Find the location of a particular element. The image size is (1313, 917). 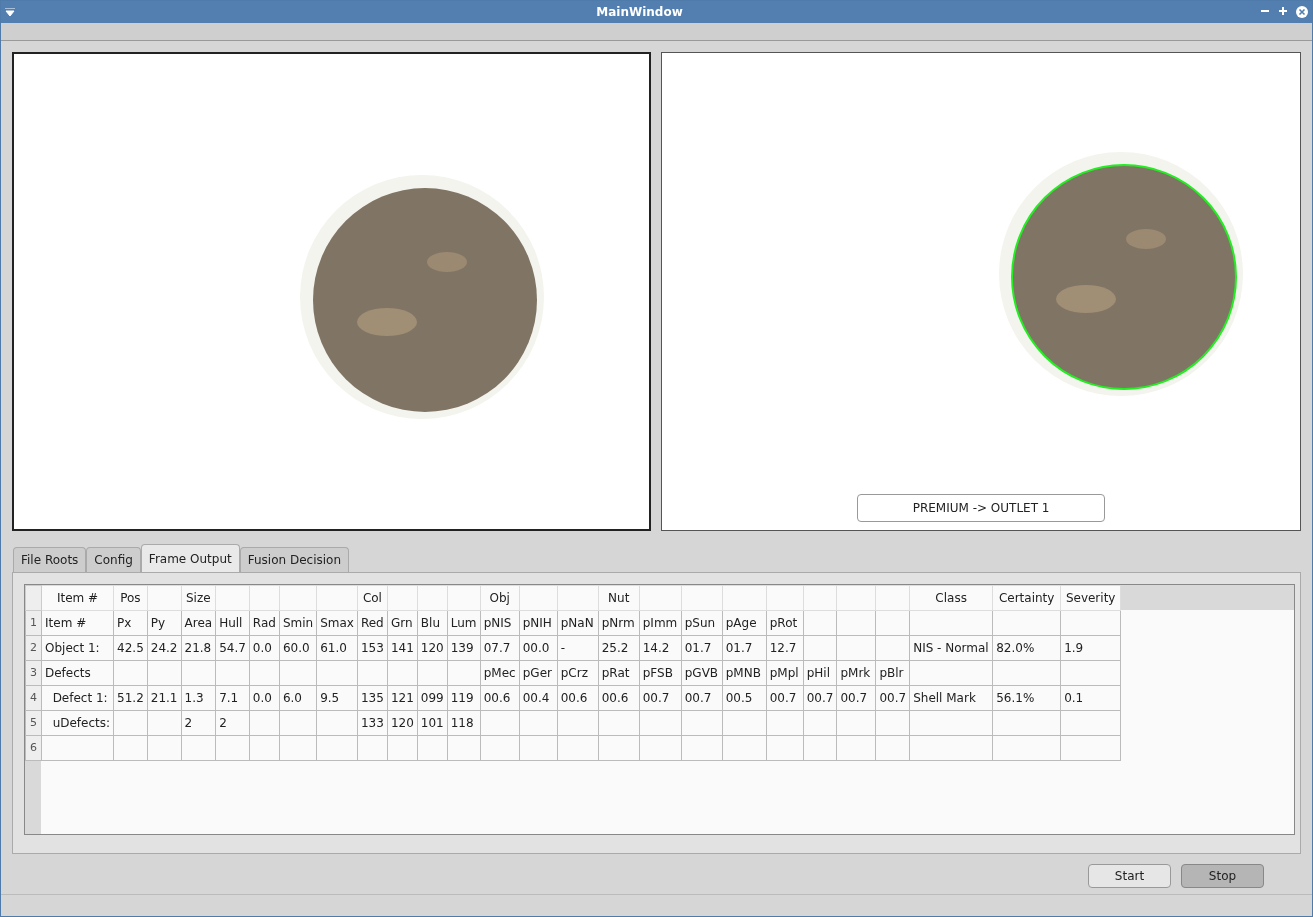

table-cell: 153 is located at coordinates (372, 648).